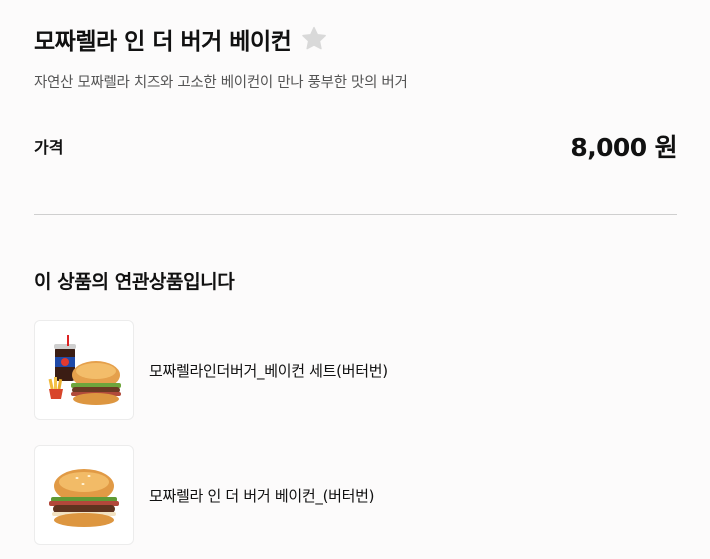 Image resolution: width=710 pixels, height=559 pixels. I want to click on price-row: 가격 8,000 원, so click(356, 146).